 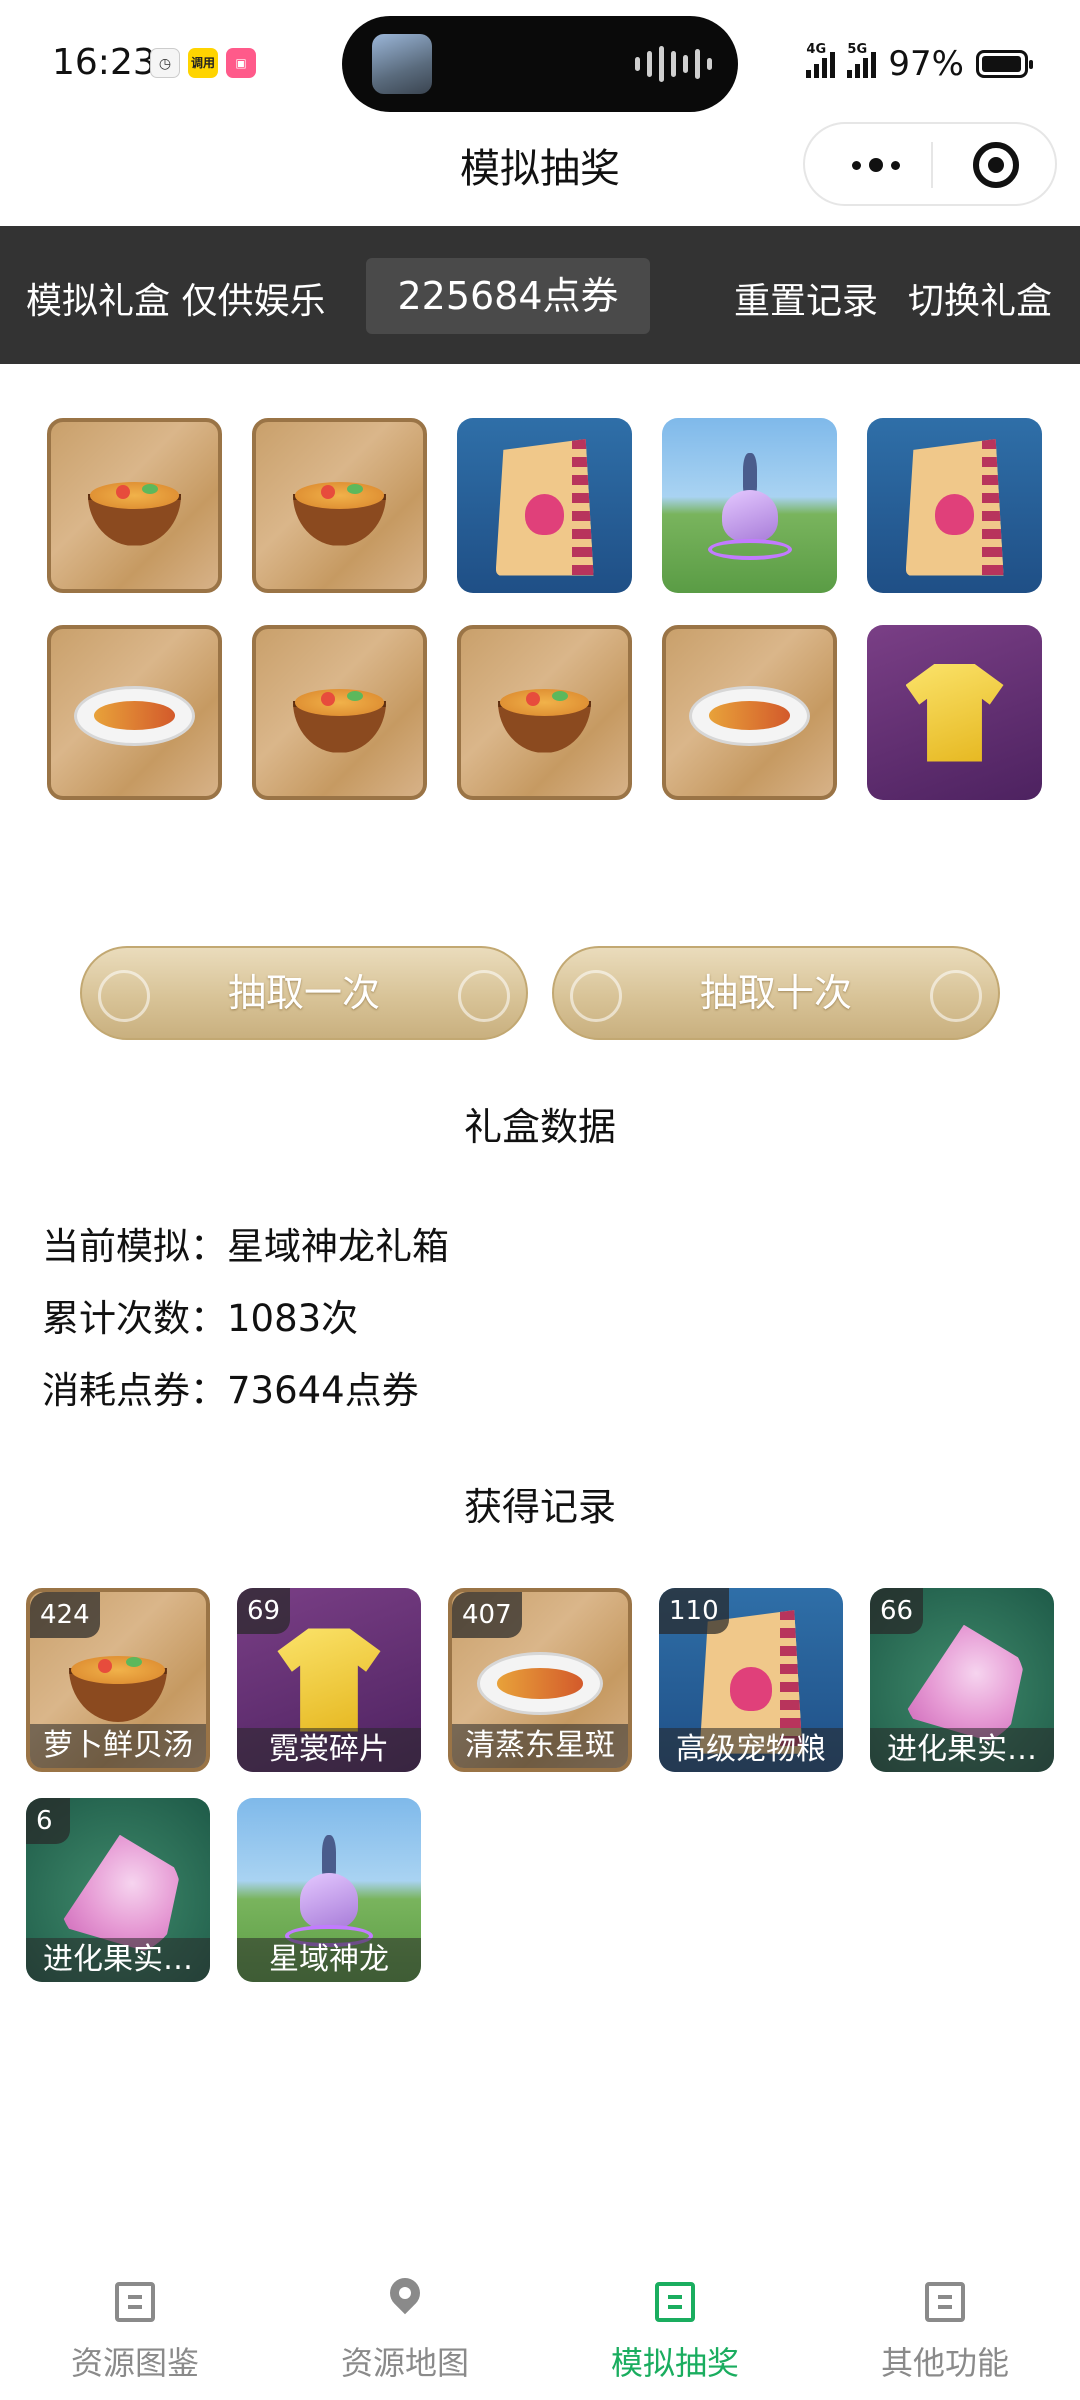 I want to click on points-balance: 225684点券, so click(x=508, y=296).